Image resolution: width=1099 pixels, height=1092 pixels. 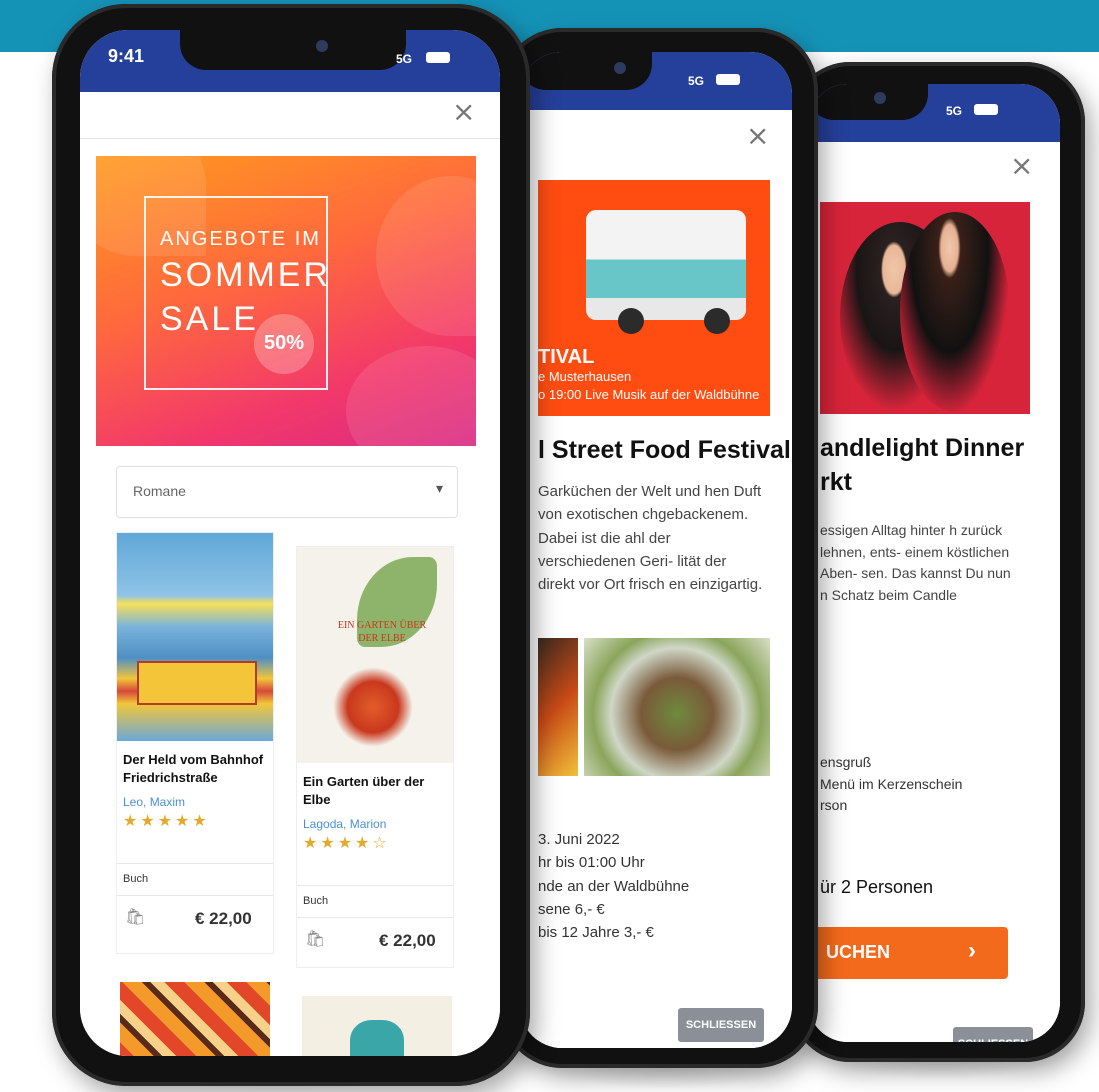 What do you see at coordinates (290, 138) in the screenshot?
I see `modal-header-divider` at bounding box center [290, 138].